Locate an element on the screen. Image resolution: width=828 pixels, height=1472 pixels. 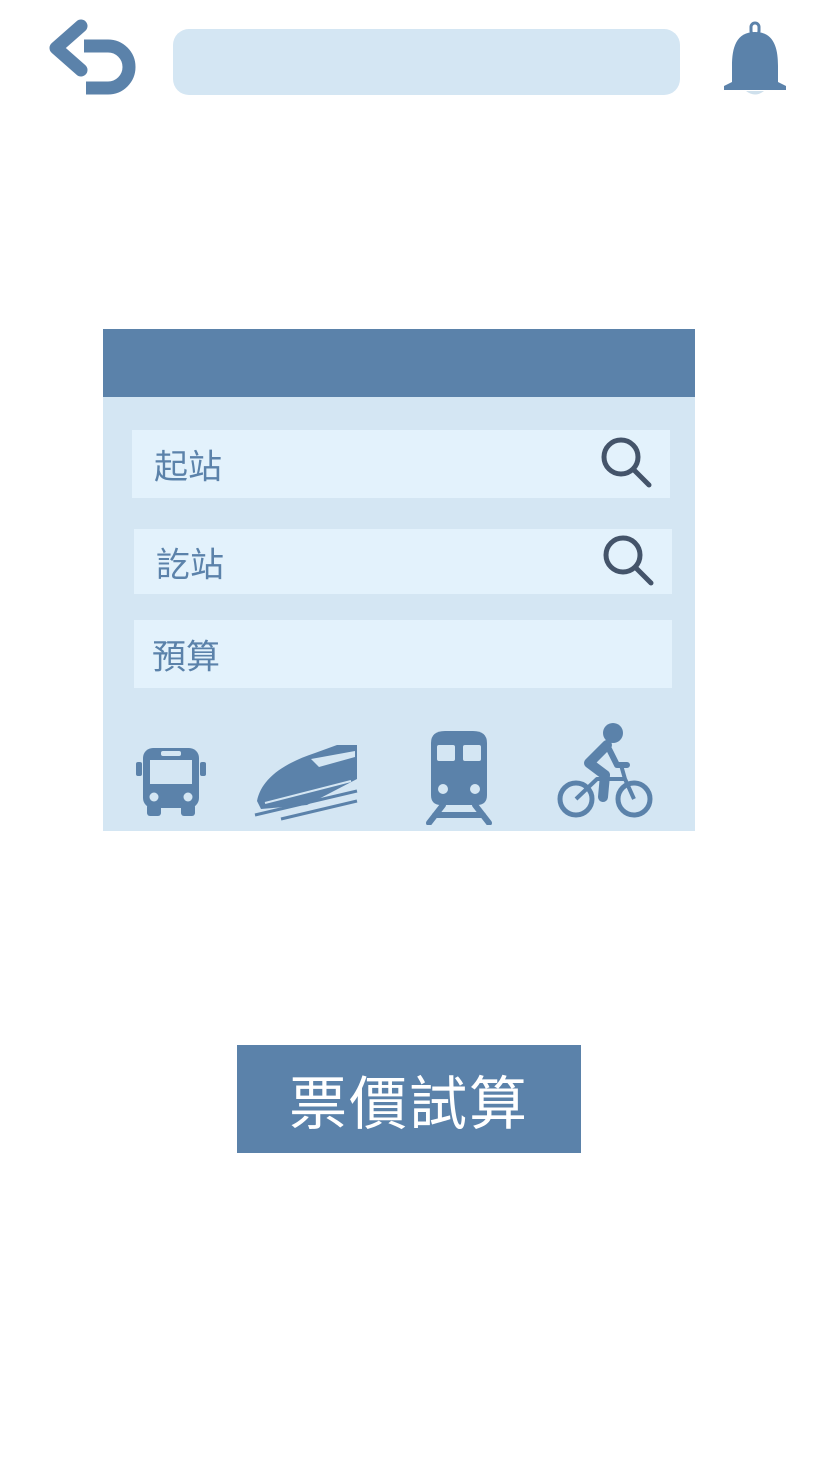
bell-icon is located at coordinates (755, 58).